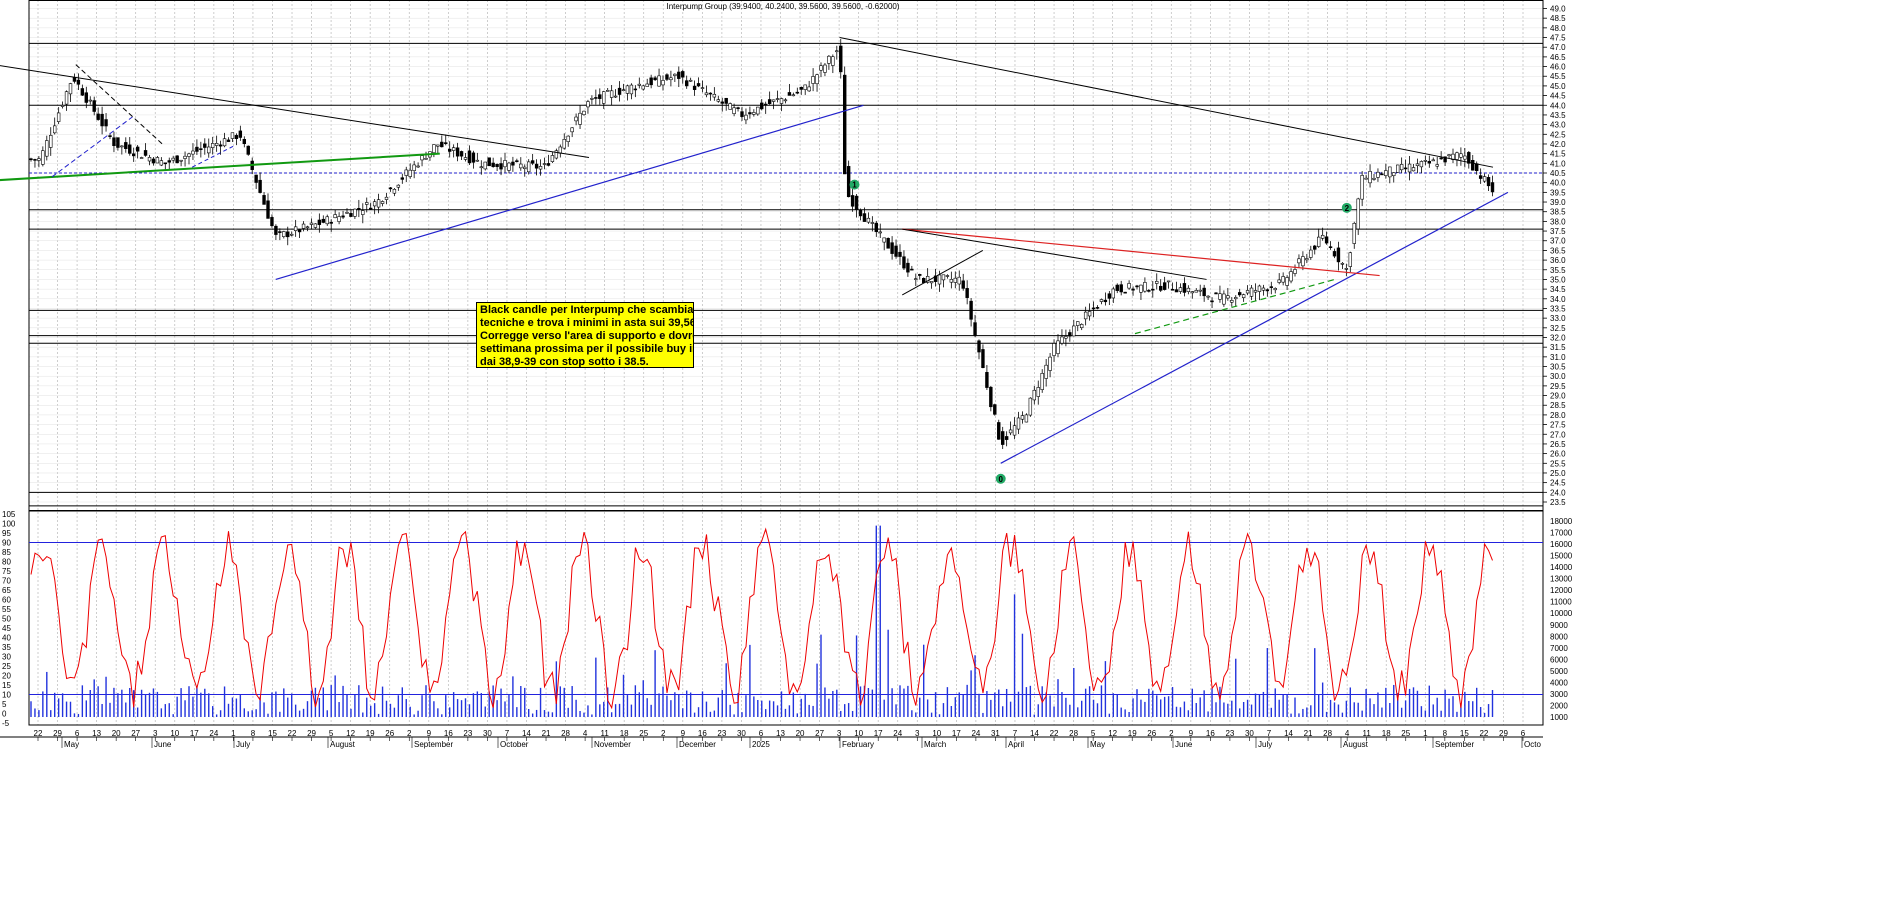 The width and height of the screenshot is (1890, 902). Describe the element at coordinates (1503, 733) in the screenshot. I see `day-tick-label: 29` at that location.